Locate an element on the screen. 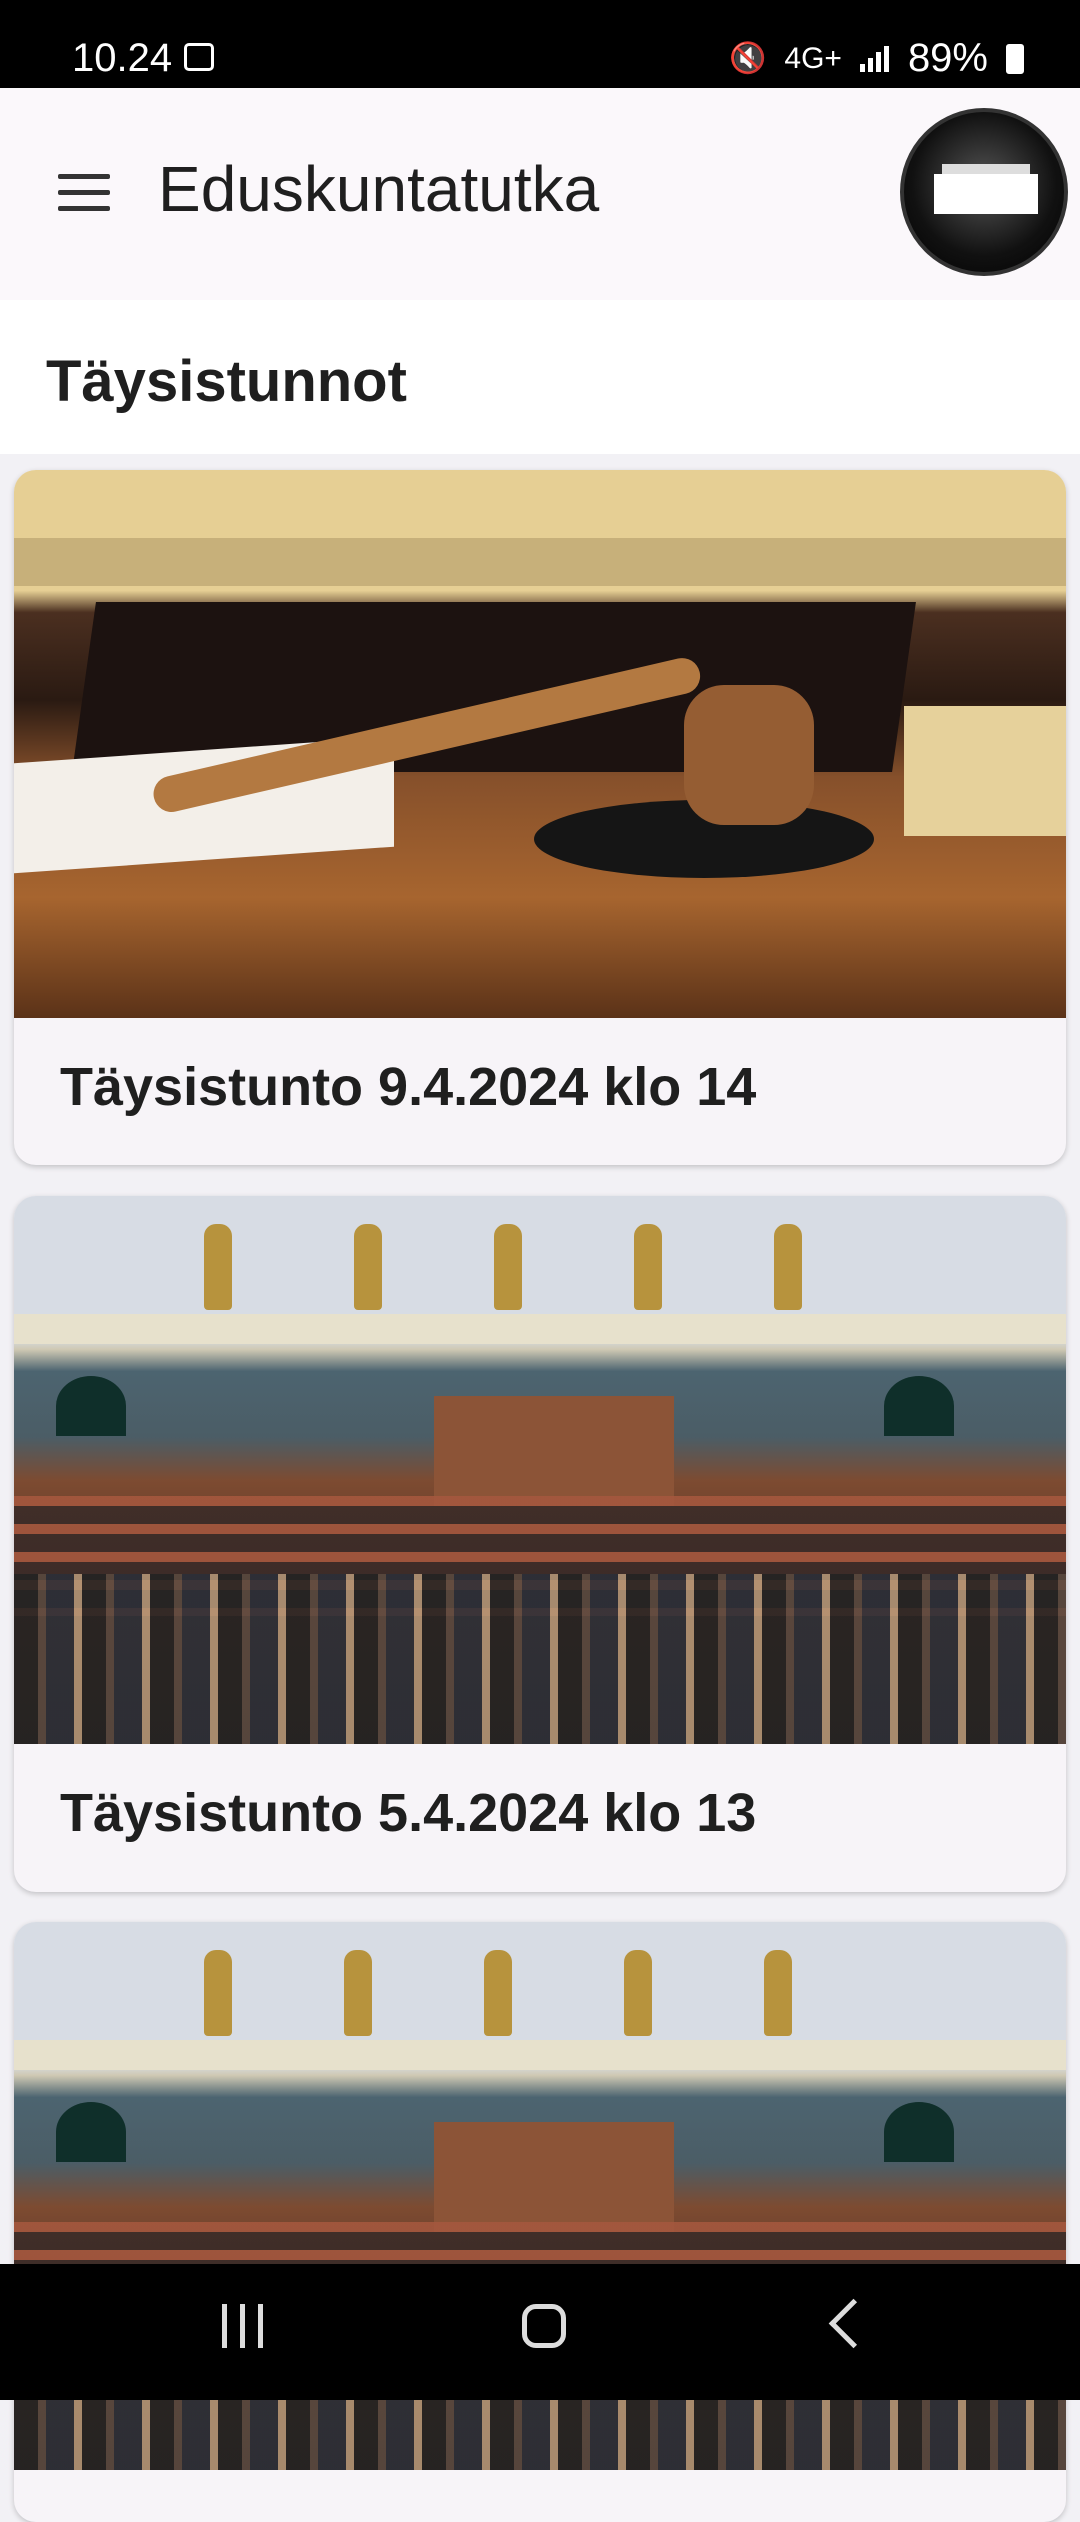 This screenshot has width=1080, height=2522. mute-icon: 🔇 is located at coordinates (748, 58).